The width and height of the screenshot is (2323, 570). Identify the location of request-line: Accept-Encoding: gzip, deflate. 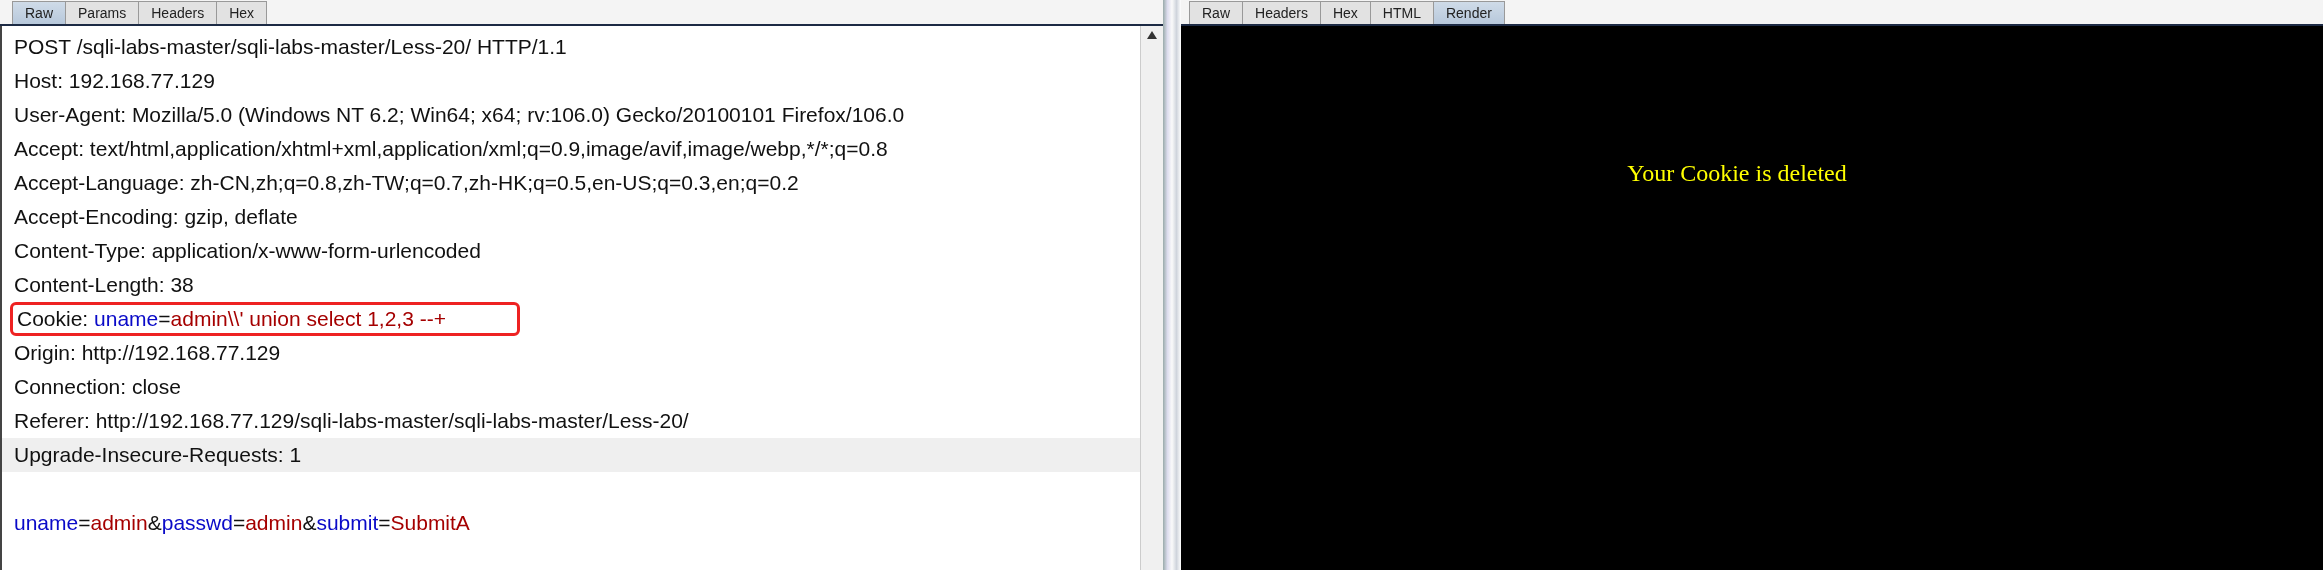
(156, 217).